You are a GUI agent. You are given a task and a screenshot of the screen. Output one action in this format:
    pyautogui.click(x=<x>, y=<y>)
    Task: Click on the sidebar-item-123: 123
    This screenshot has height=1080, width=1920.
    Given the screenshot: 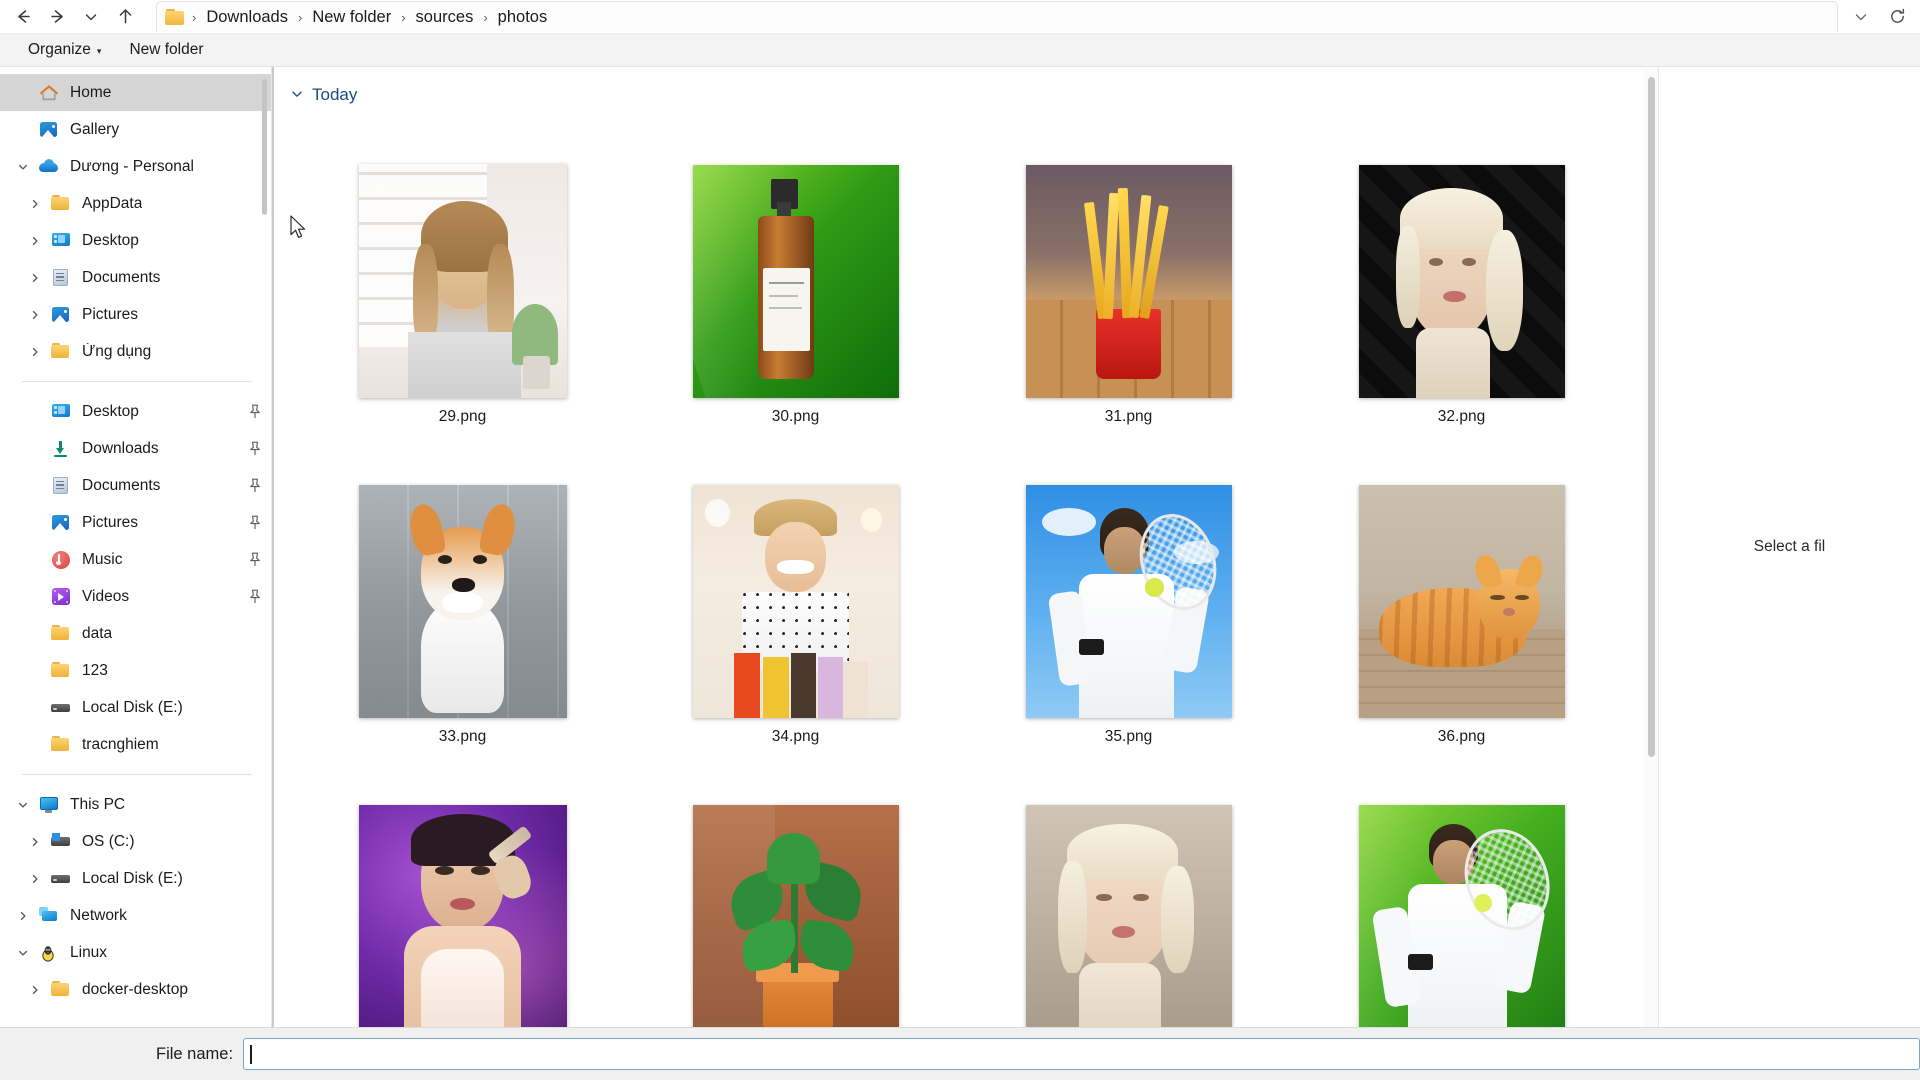 What is the action you would take?
    pyautogui.click(x=136, y=670)
    